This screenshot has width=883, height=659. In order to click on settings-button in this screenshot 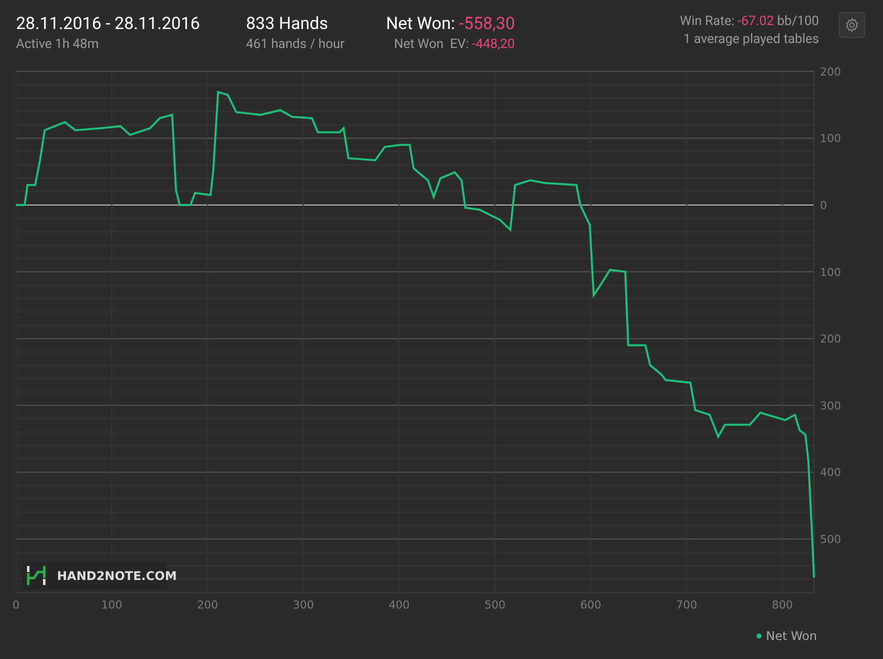, I will do `click(852, 25)`.